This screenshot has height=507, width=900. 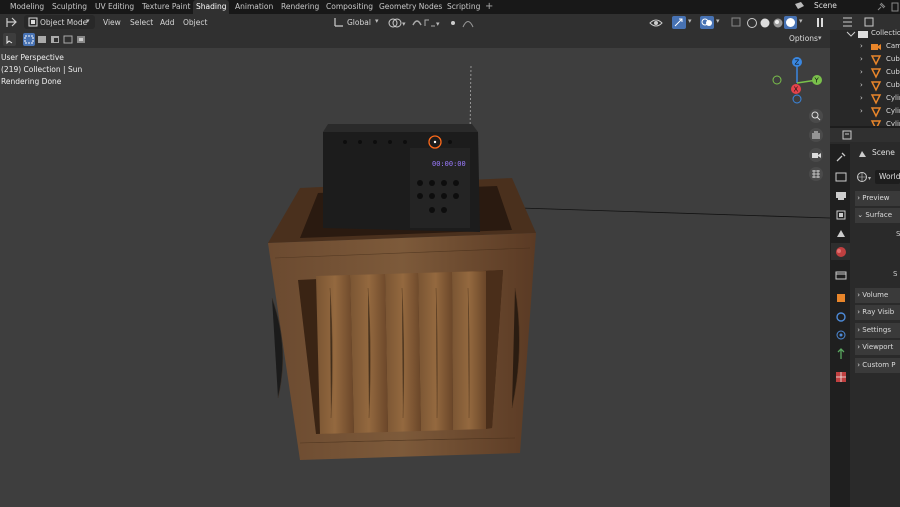 What do you see at coordinates (877, 295) in the screenshot?
I see `panel-volume: › Volume` at bounding box center [877, 295].